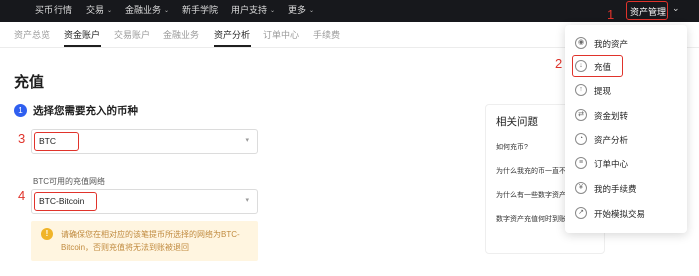 The height and width of the screenshot is (276, 699). I want to click on menu-item-asset-analysis: ◔ 资产分析, so click(626, 140).